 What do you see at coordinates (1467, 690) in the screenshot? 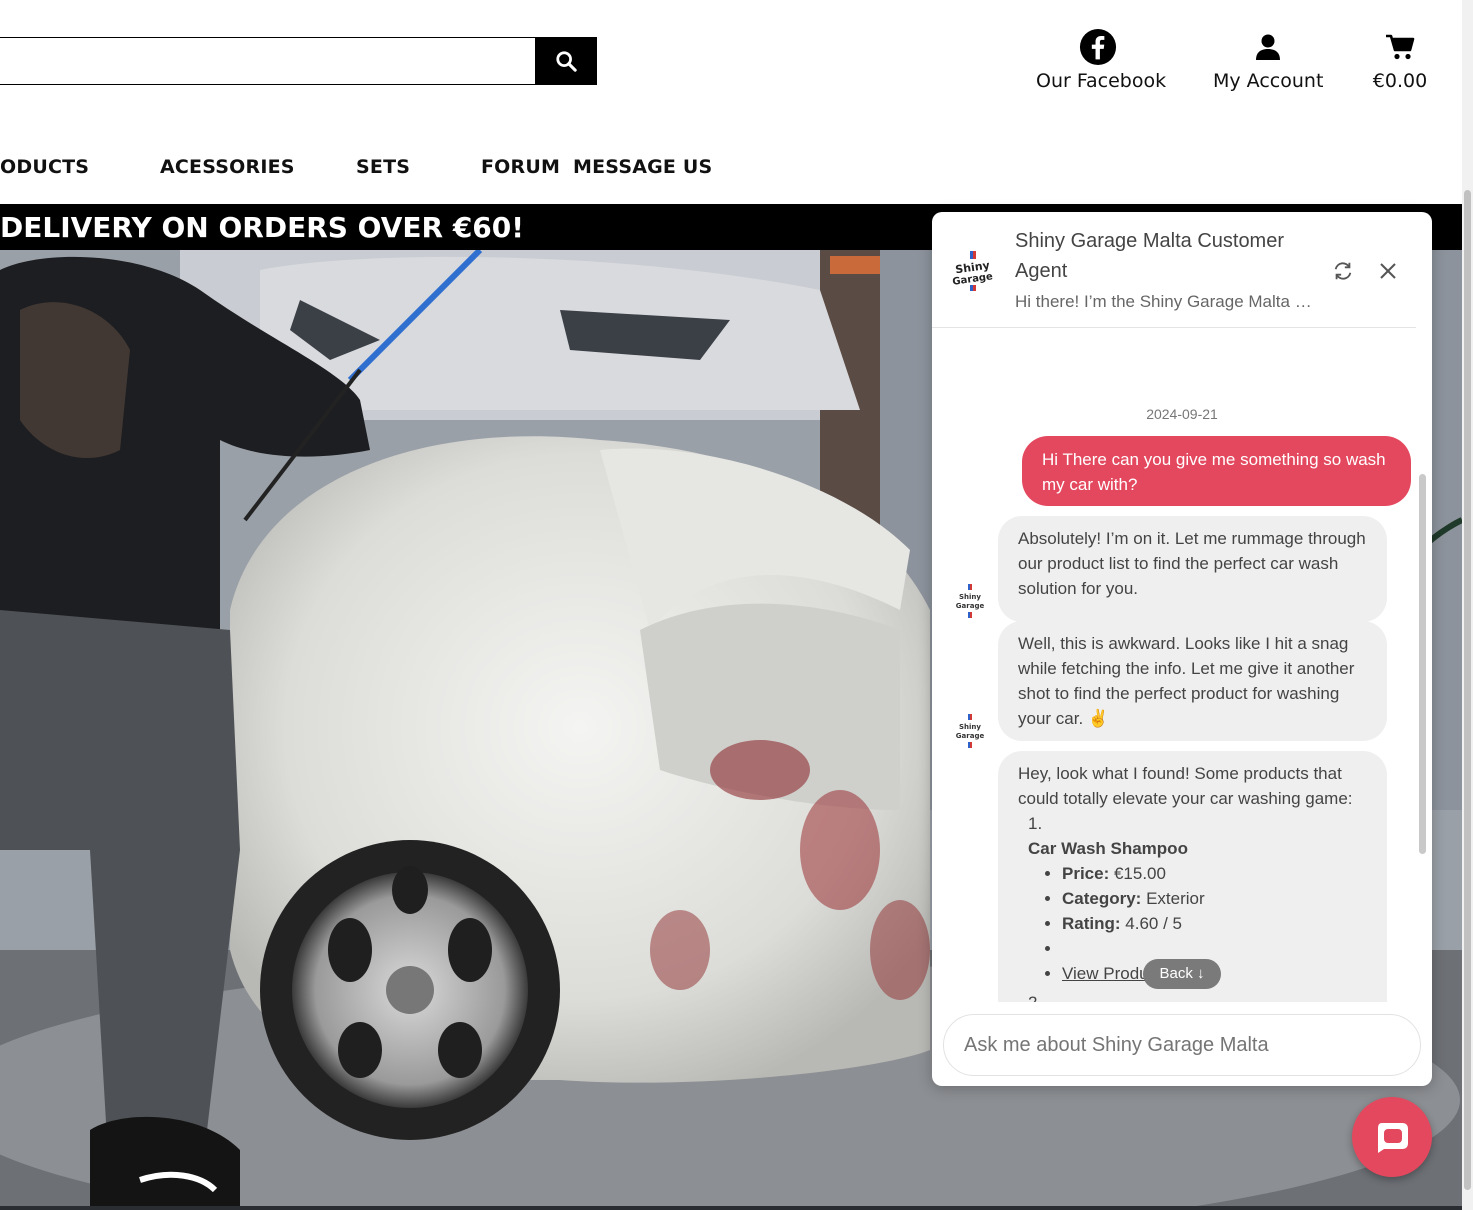
I see `page-scrollbar-thumb` at bounding box center [1467, 690].